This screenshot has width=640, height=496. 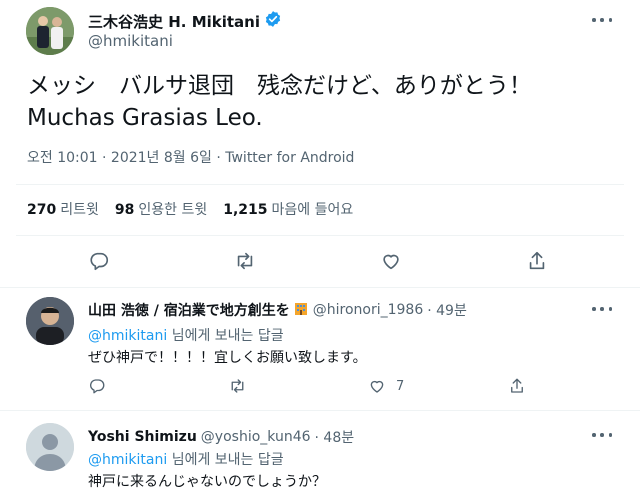 I want to click on tweet-text-line-1: メッシ バルサ退団 残念だけど、ありがとう！, so click(x=279, y=86).